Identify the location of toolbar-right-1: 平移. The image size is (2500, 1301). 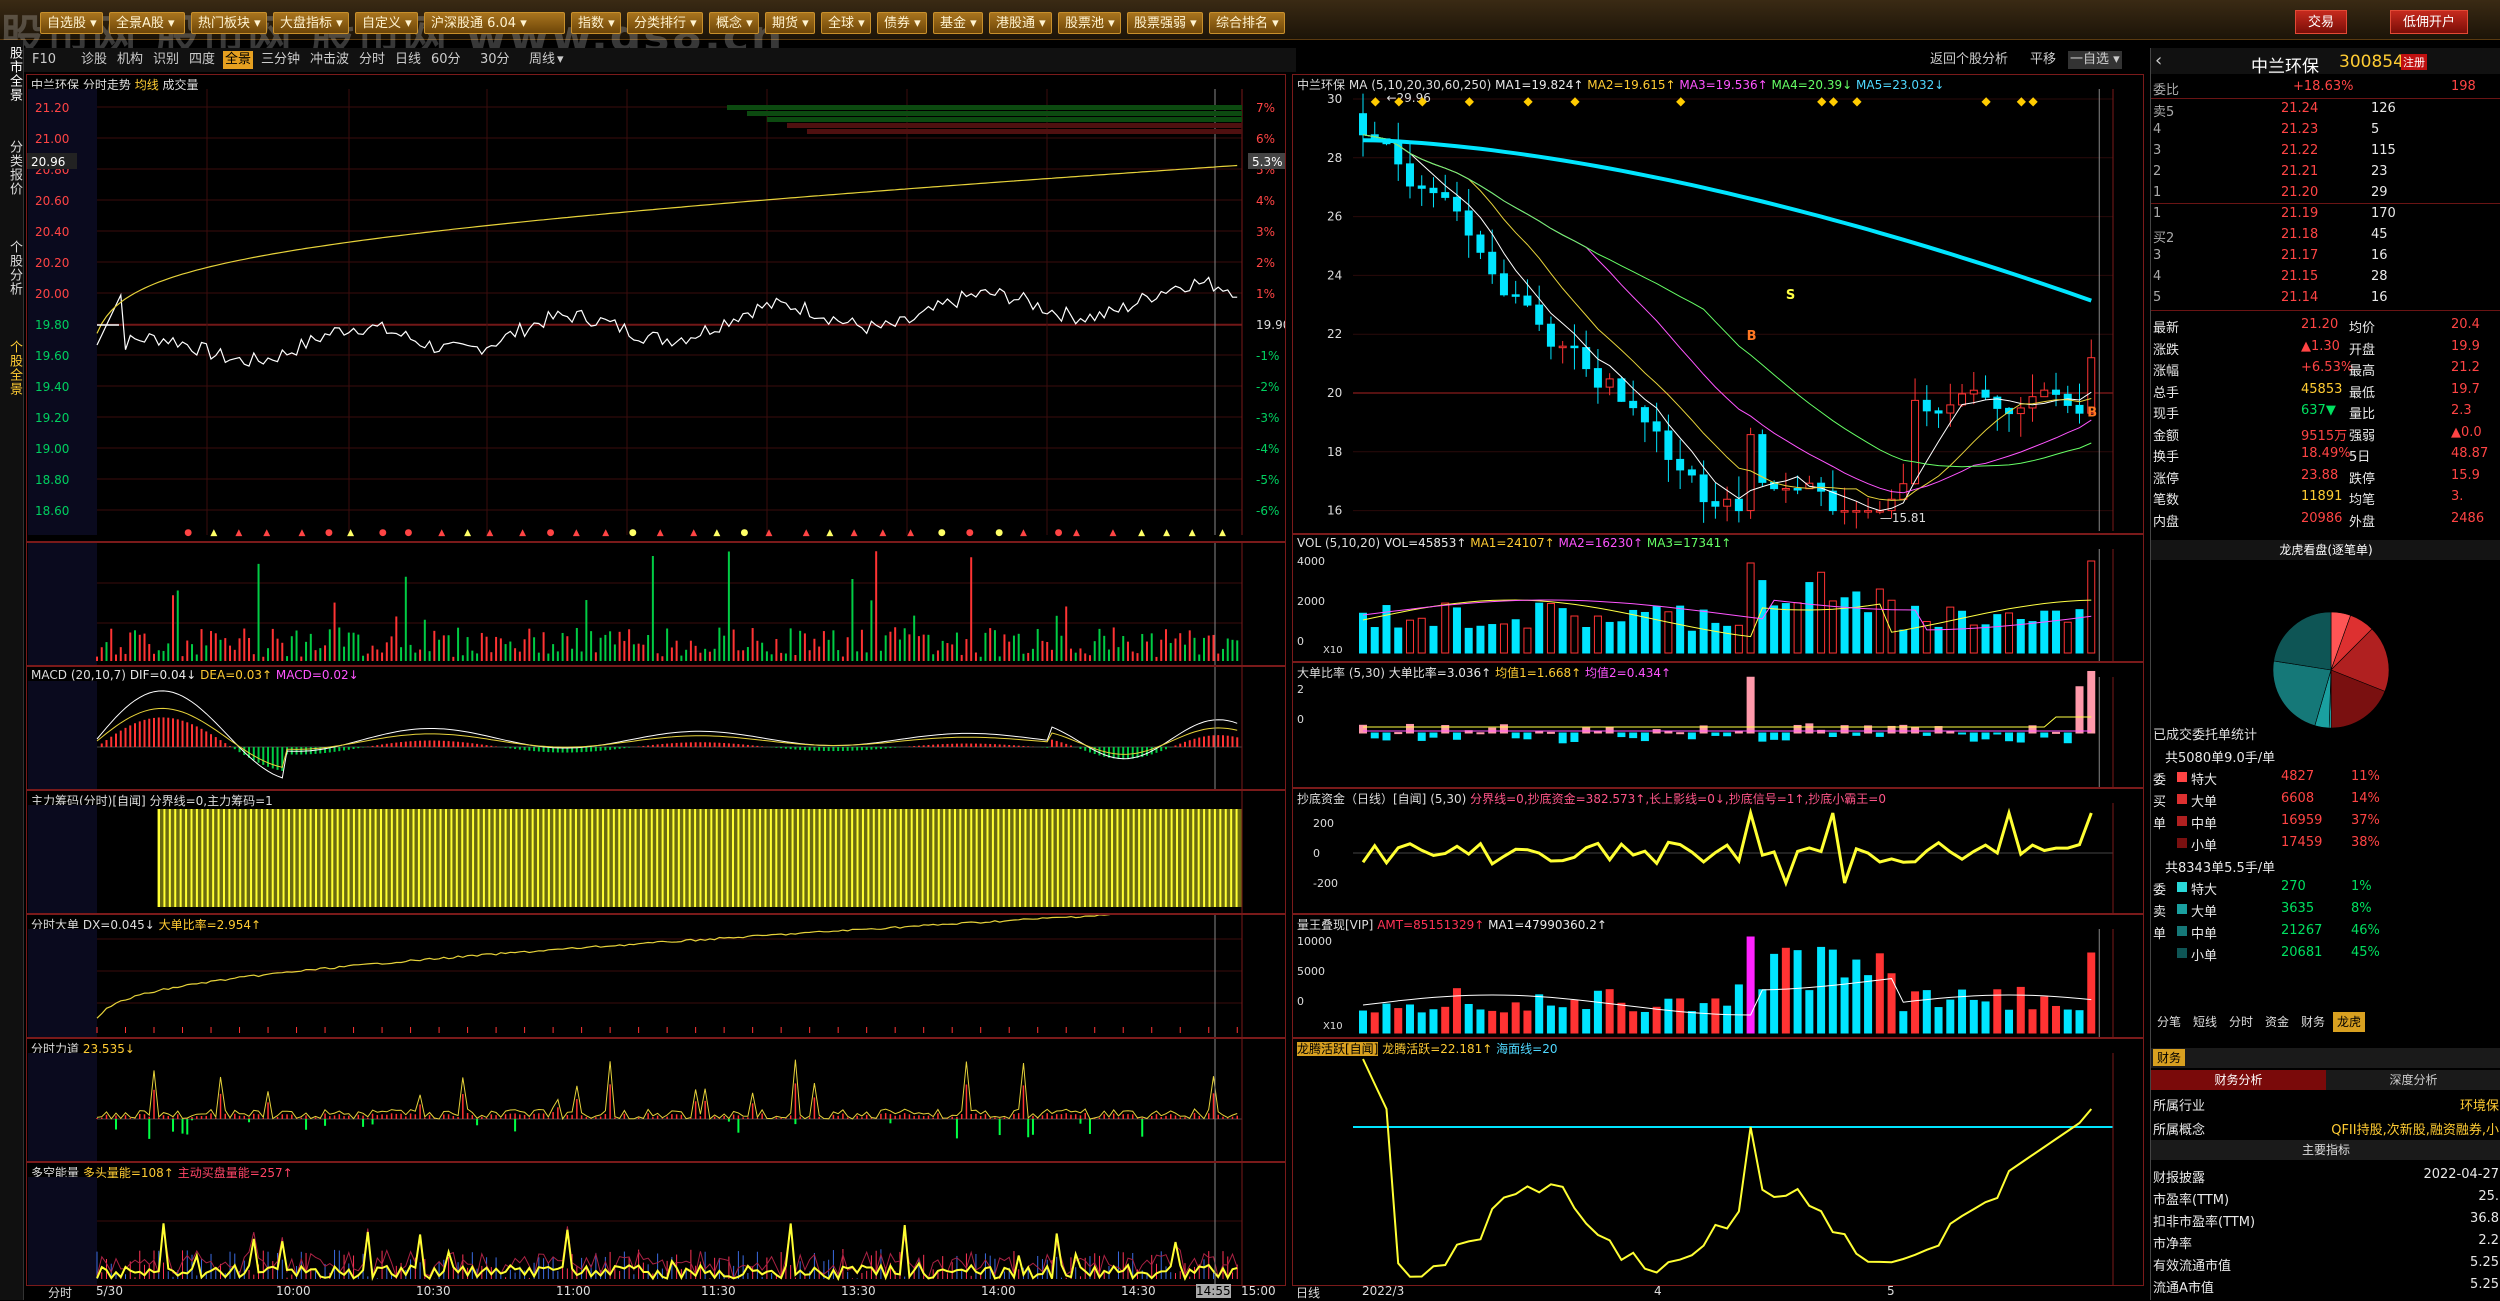
(2043, 60).